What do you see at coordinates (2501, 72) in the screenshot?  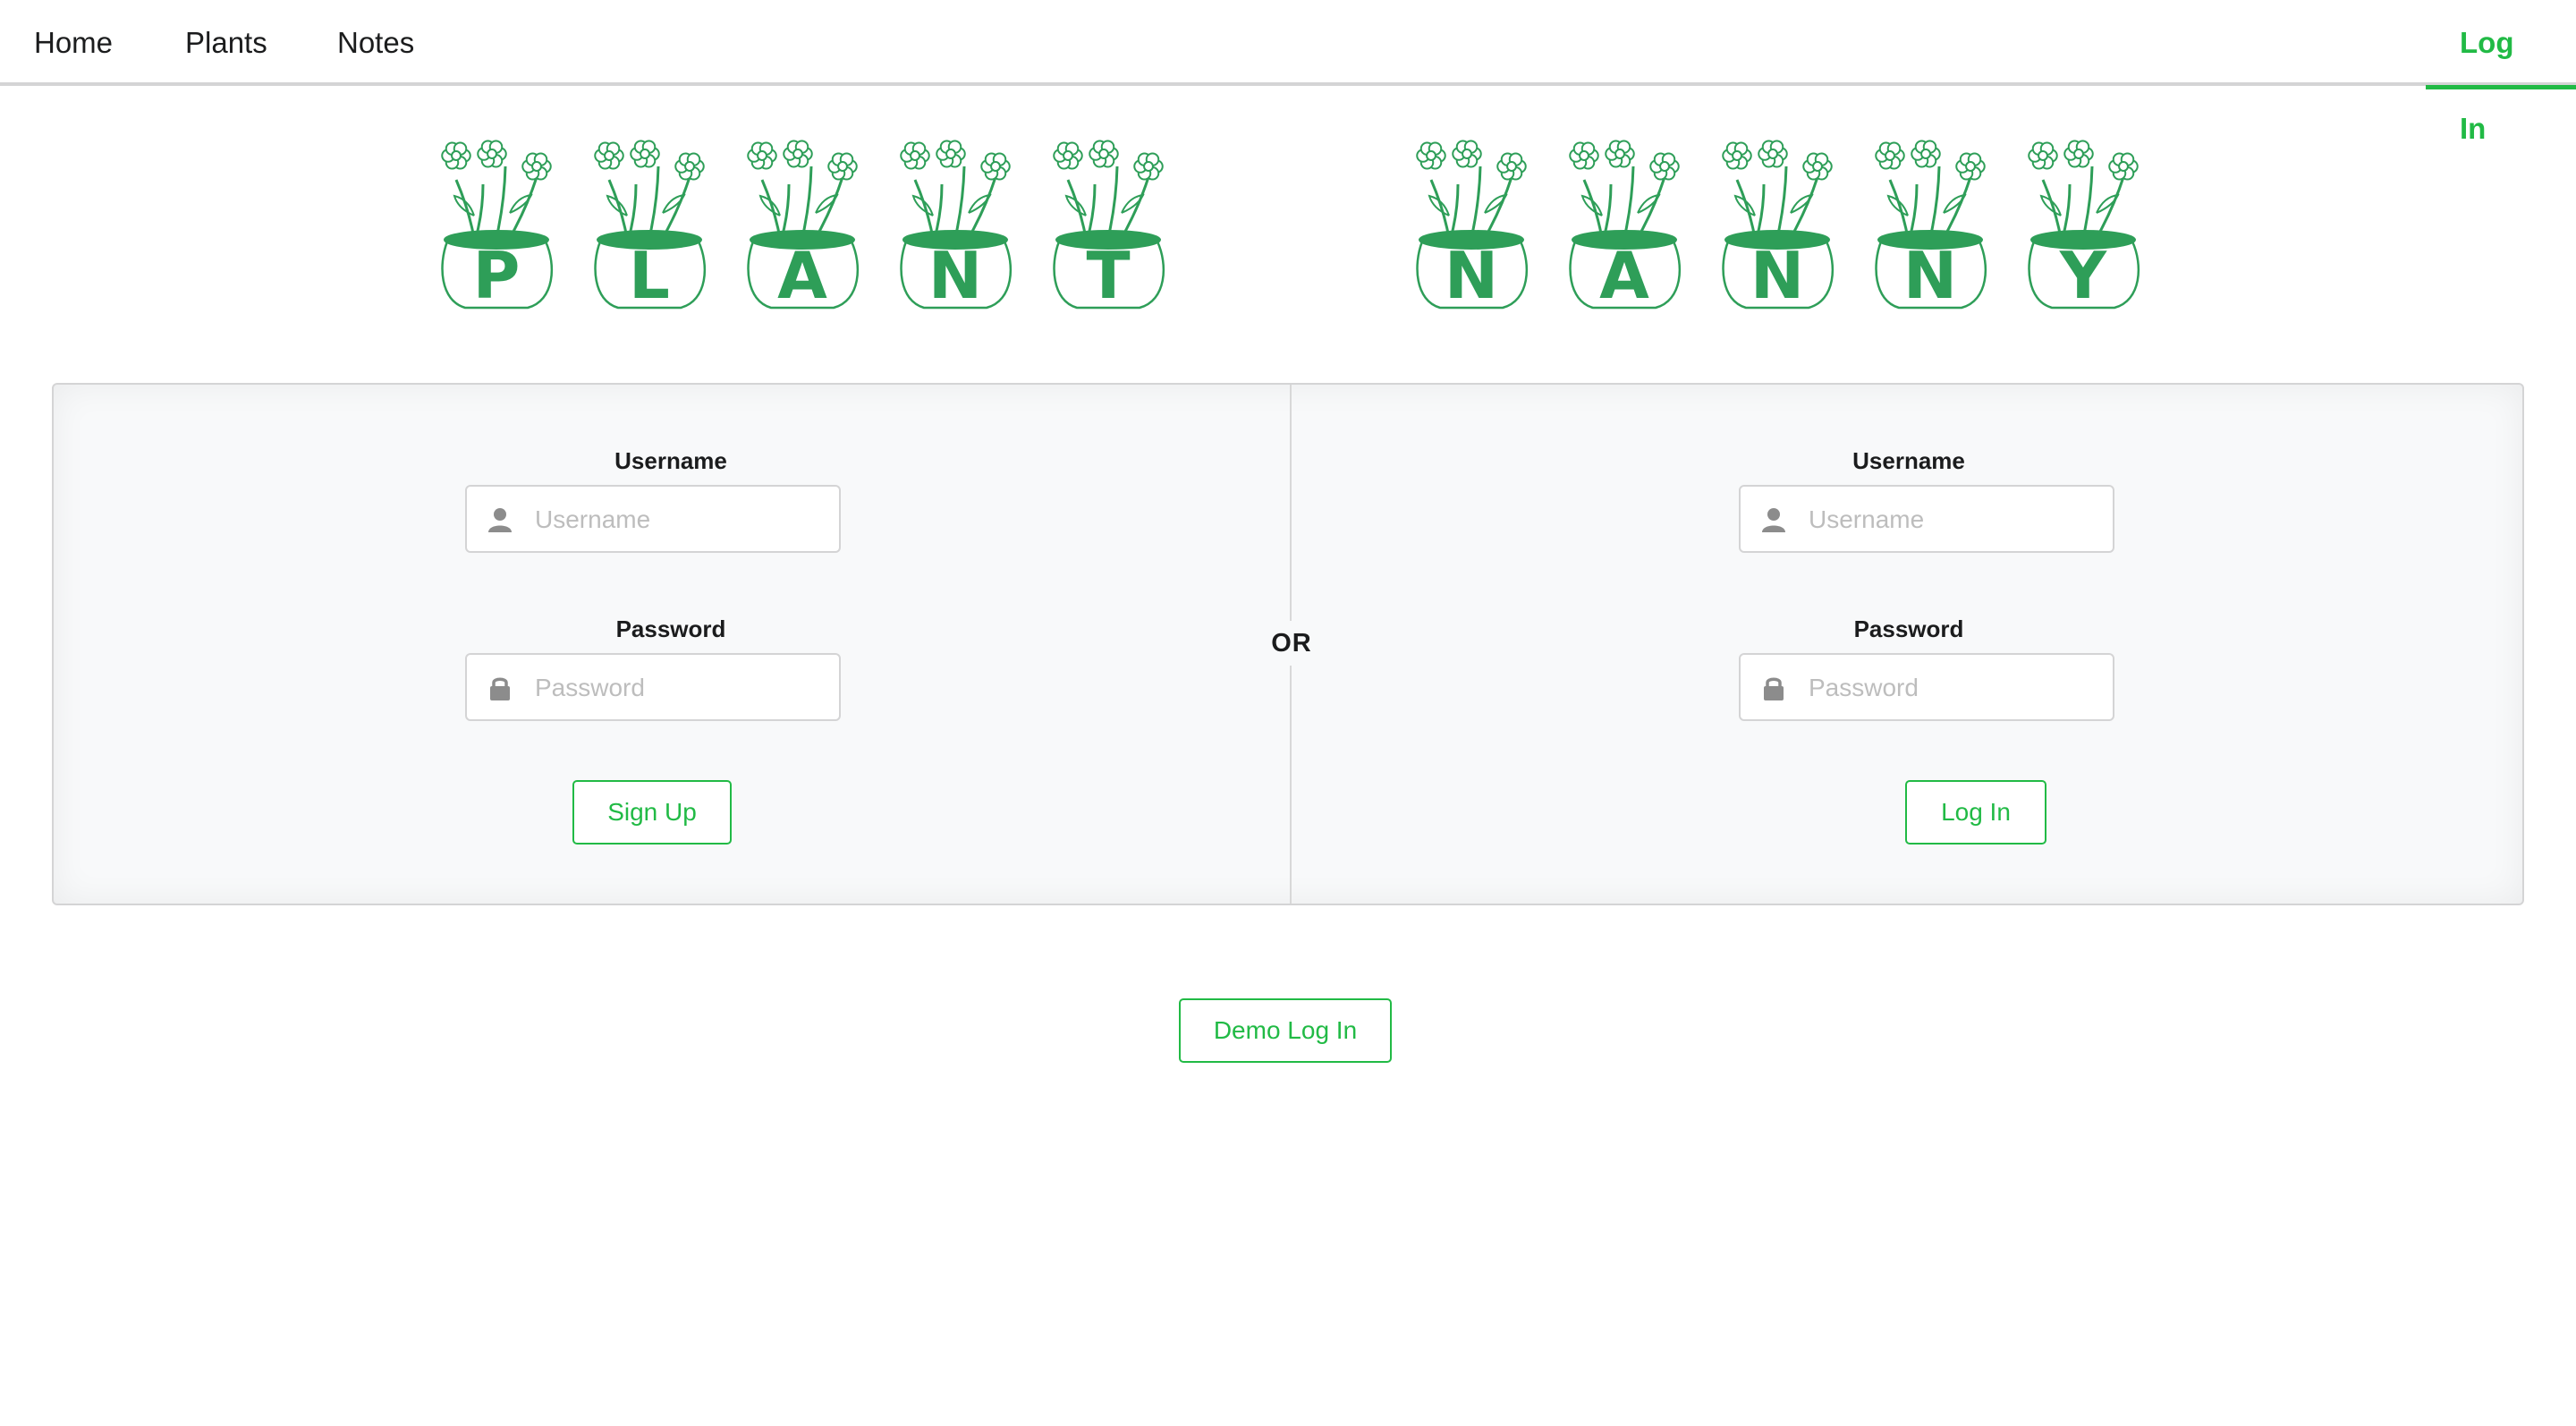 I see `nav-item-login: Log In` at bounding box center [2501, 72].